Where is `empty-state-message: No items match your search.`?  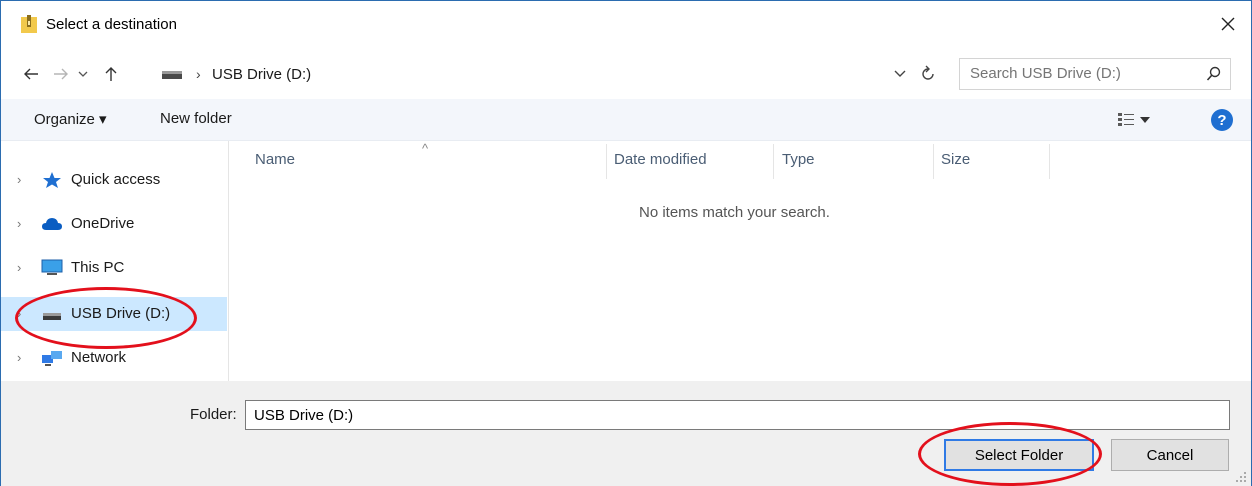
empty-state-message: No items match your search. is located at coordinates (734, 212).